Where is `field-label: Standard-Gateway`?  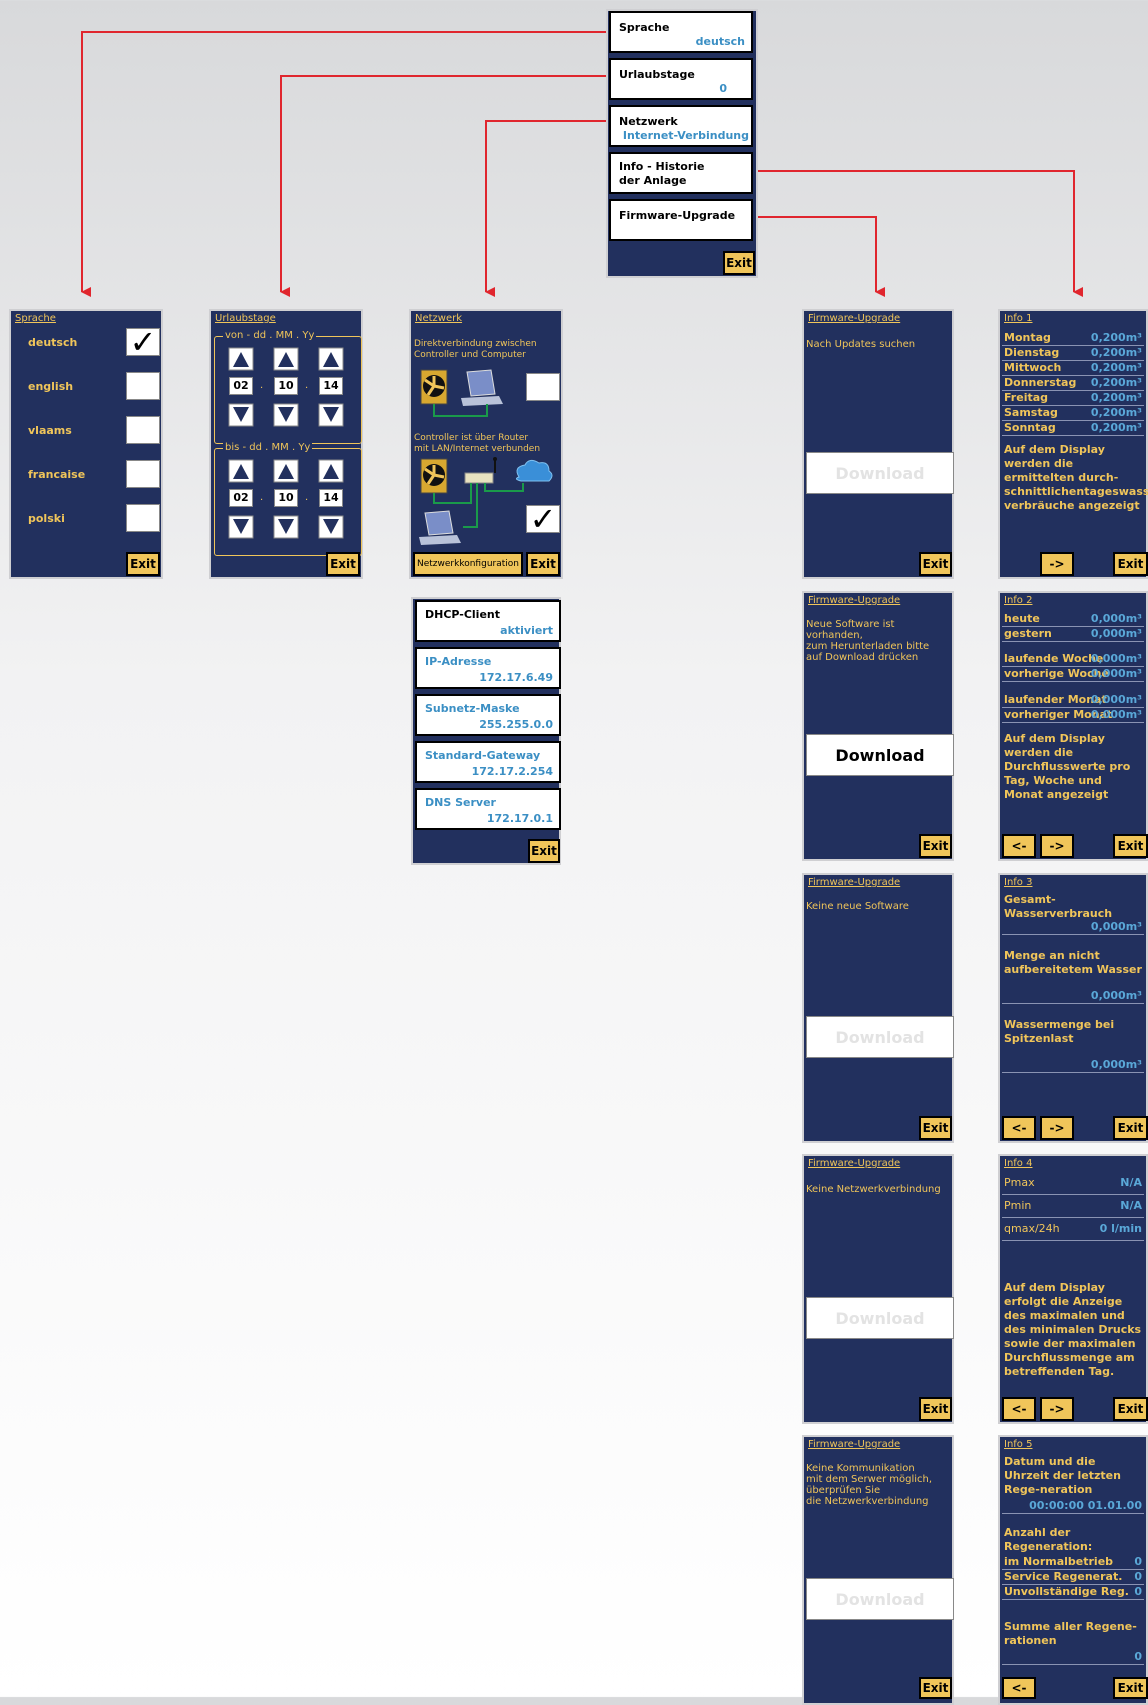 field-label: Standard-Gateway is located at coordinates (483, 755).